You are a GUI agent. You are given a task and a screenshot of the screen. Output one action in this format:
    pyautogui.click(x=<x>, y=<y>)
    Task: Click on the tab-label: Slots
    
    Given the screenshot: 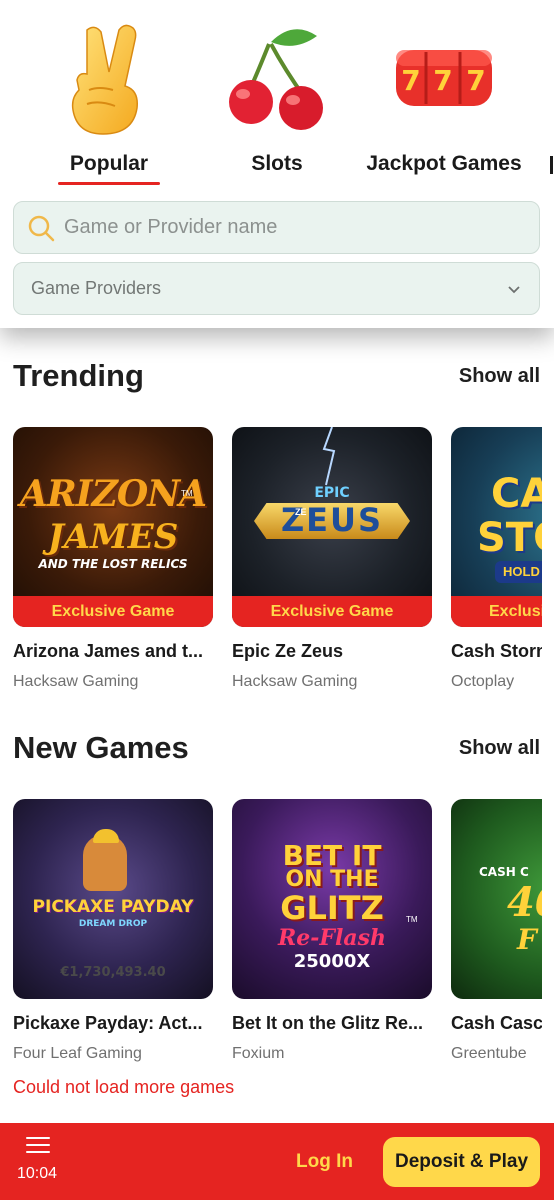 What is the action you would take?
    pyautogui.click(x=277, y=163)
    